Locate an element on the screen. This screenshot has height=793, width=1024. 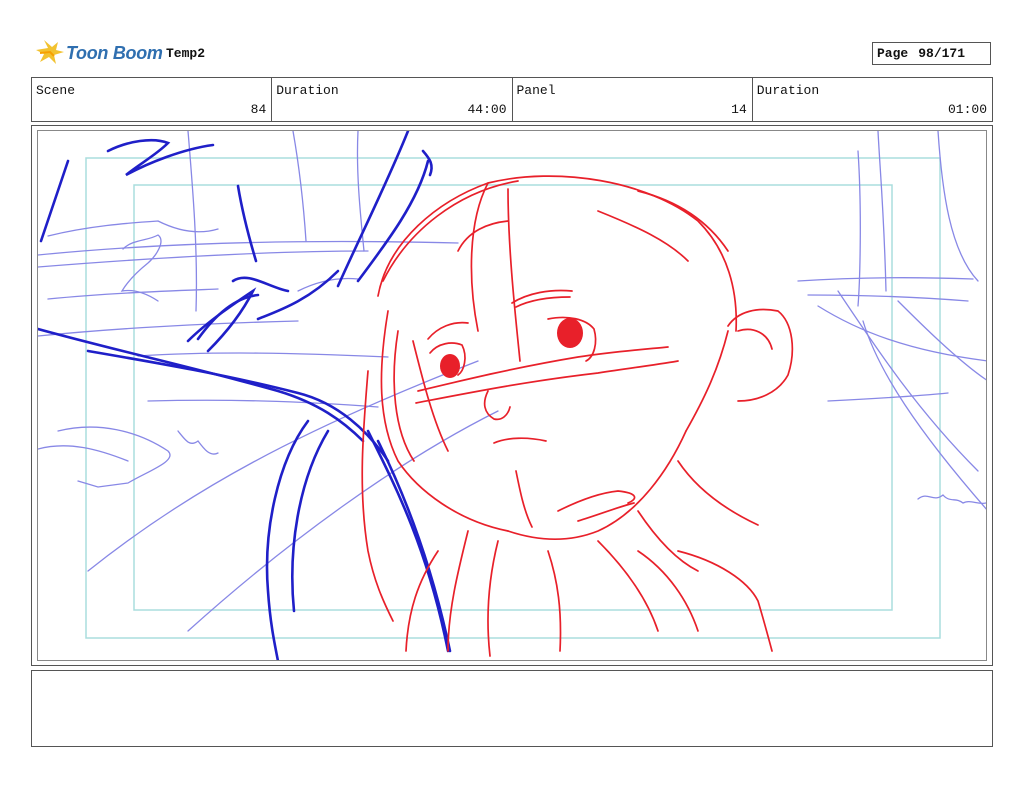
left-eye is located at coordinates (450, 366).